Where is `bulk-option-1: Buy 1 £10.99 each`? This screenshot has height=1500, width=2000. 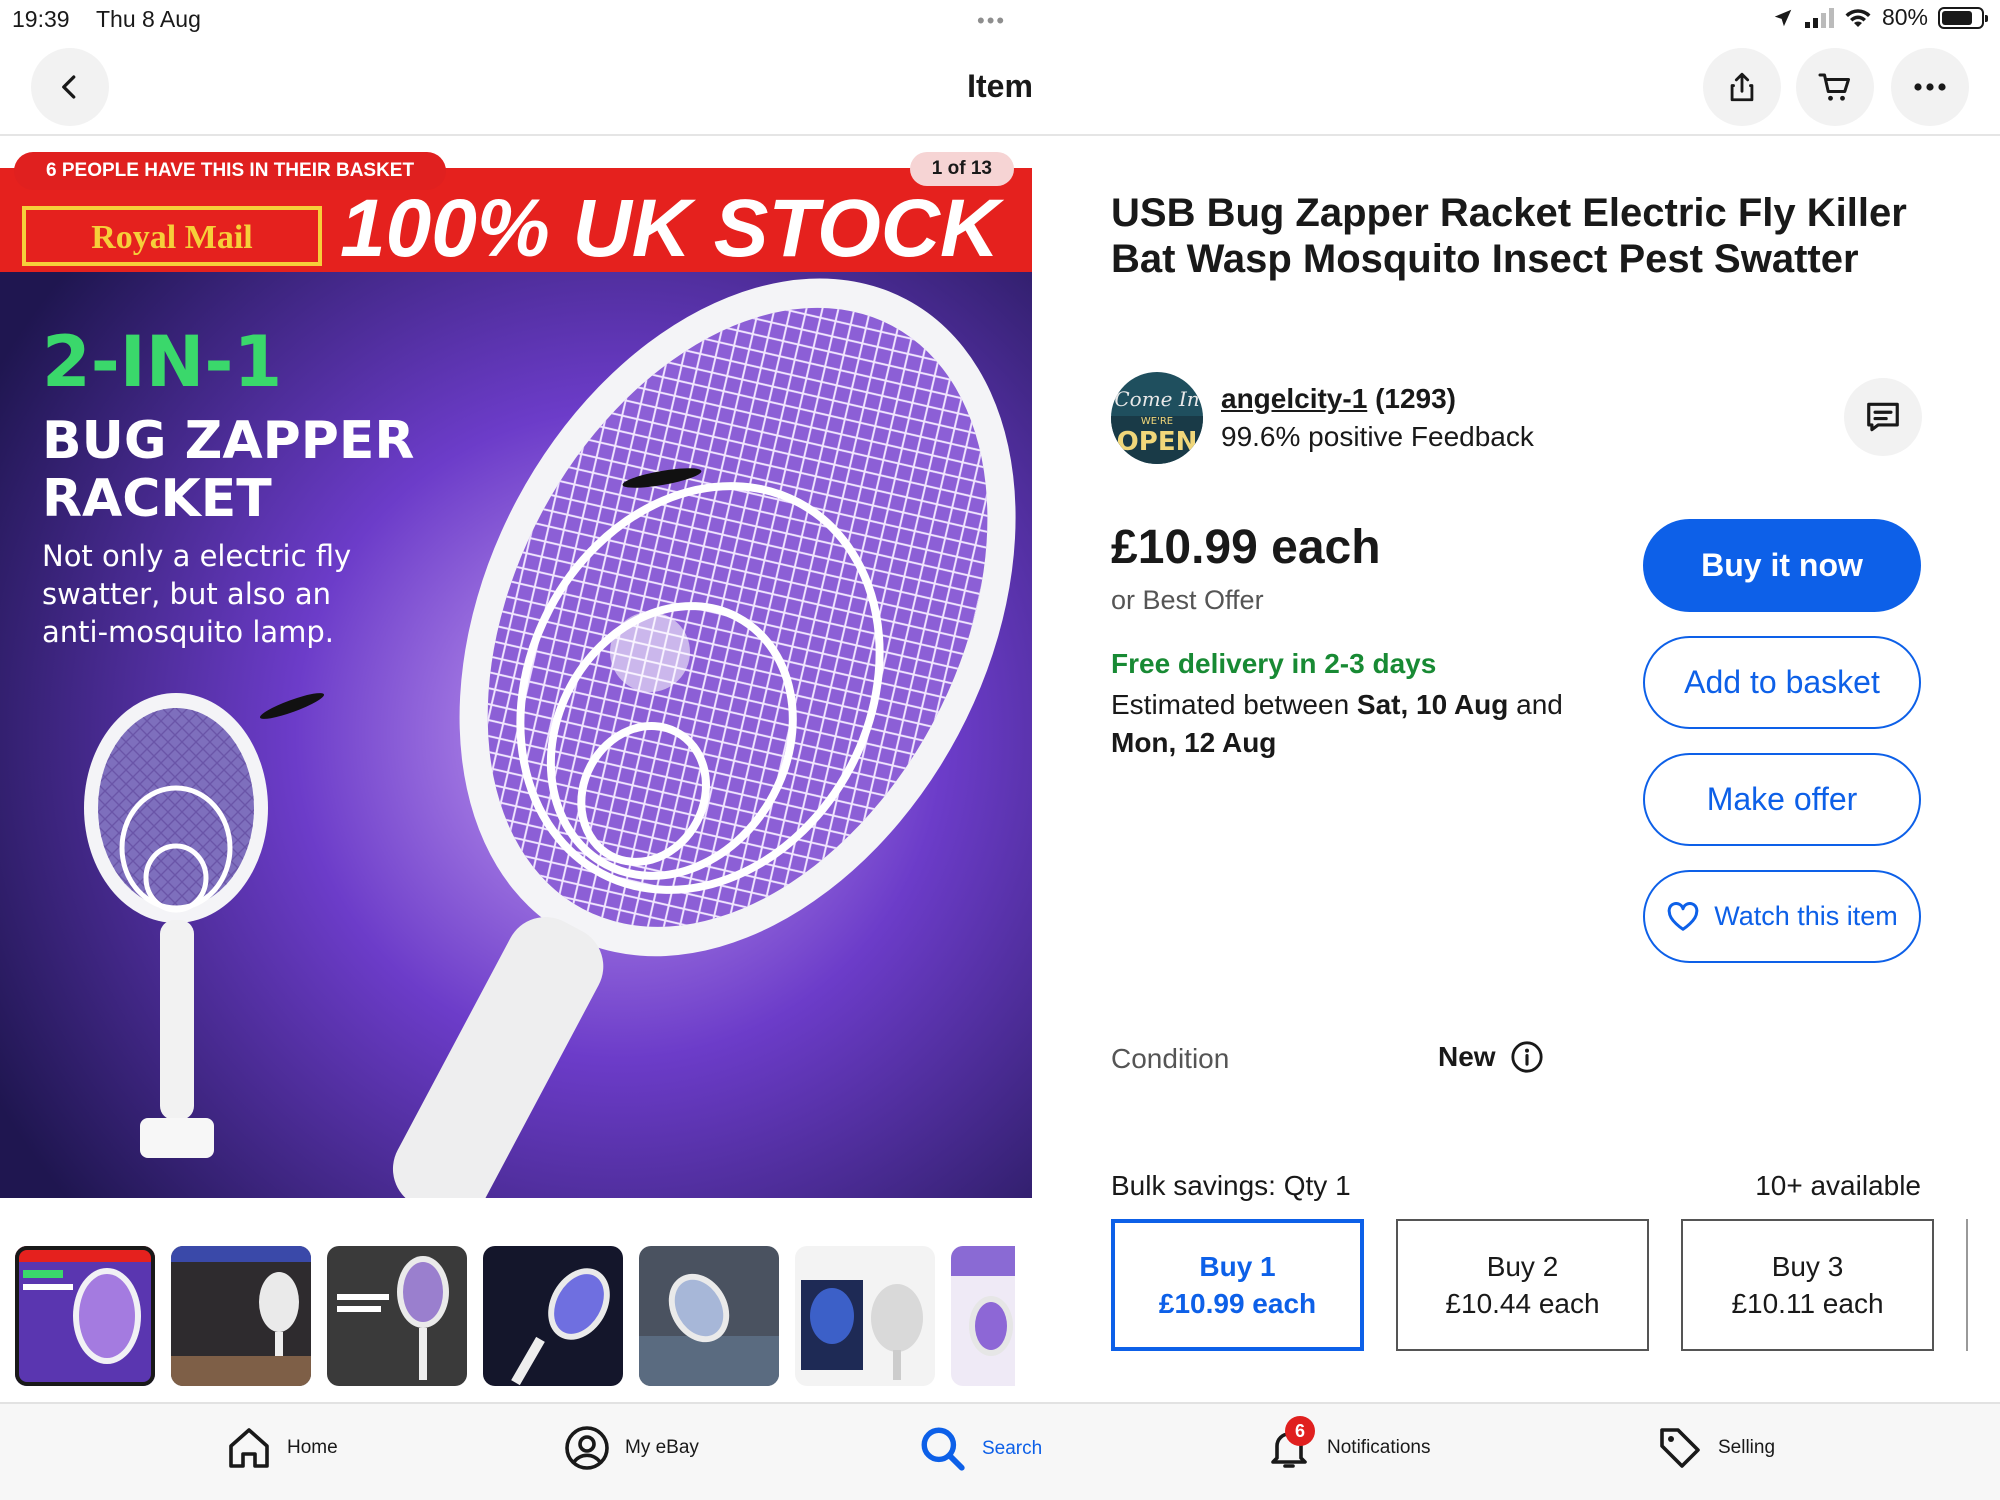
bulk-option-1: Buy 1 £10.99 each is located at coordinates (1237, 1285).